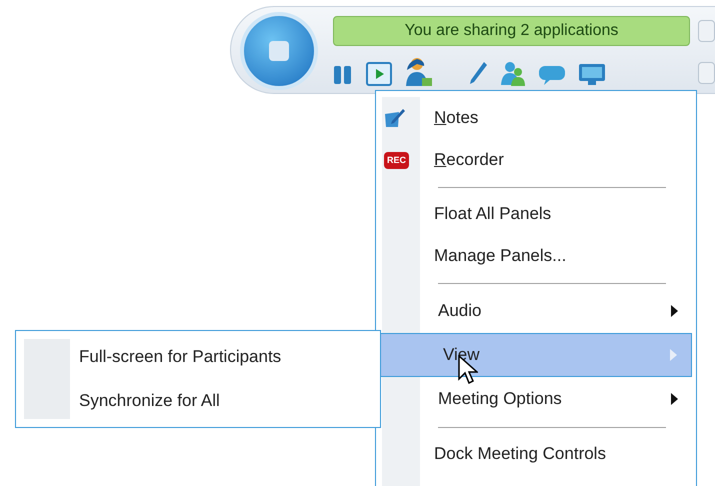 This screenshot has height=486, width=715. Describe the element at coordinates (379, 74) in the screenshot. I see `play-icon` at that location.